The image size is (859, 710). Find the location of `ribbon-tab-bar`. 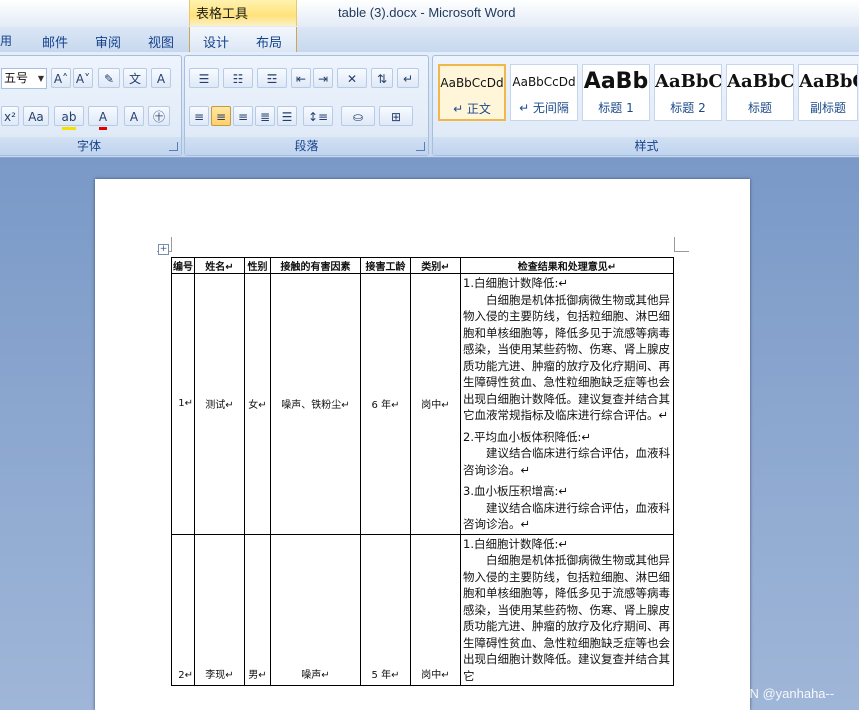

ribbon-tab-bar is located at coordinates (429, 39).